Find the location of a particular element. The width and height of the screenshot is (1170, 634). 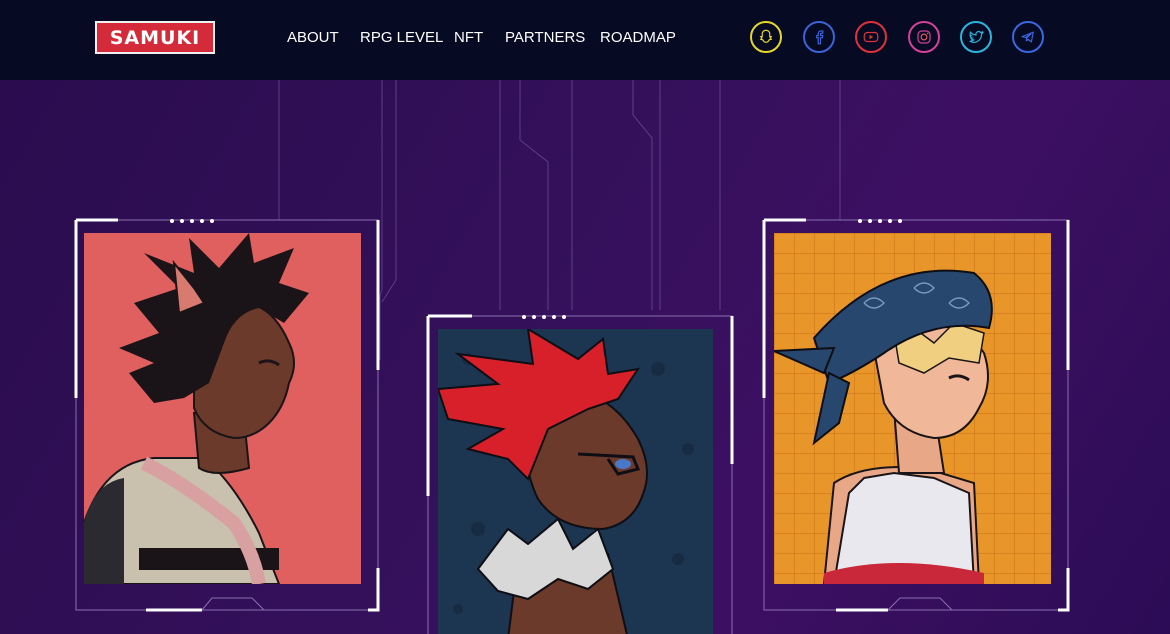

telegram-icon is located at coordinates (1028, 37).